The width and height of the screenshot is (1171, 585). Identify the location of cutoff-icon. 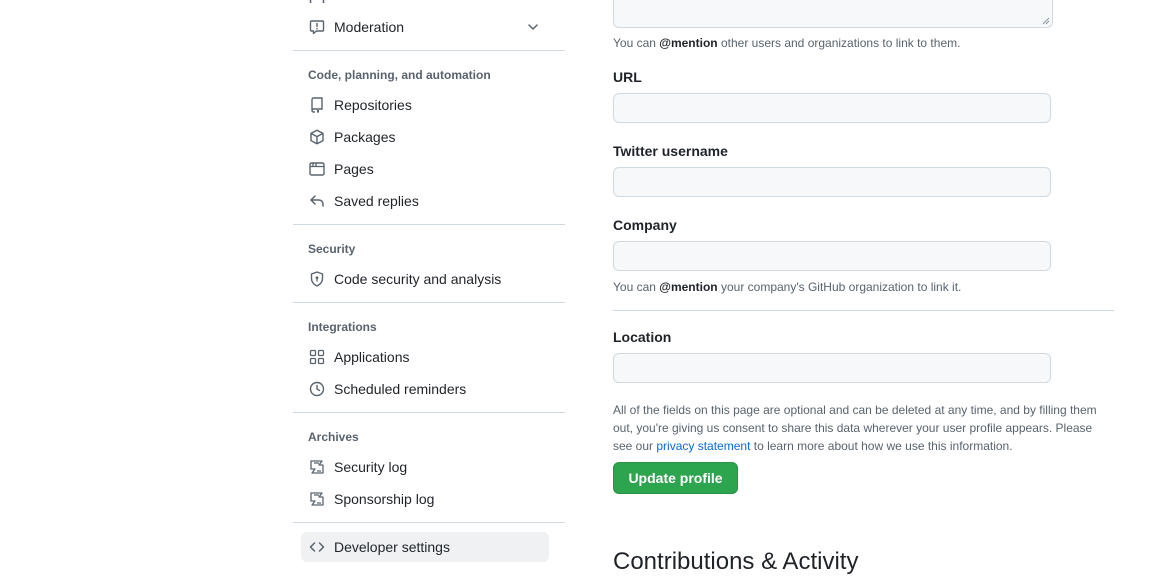
(317, 1).